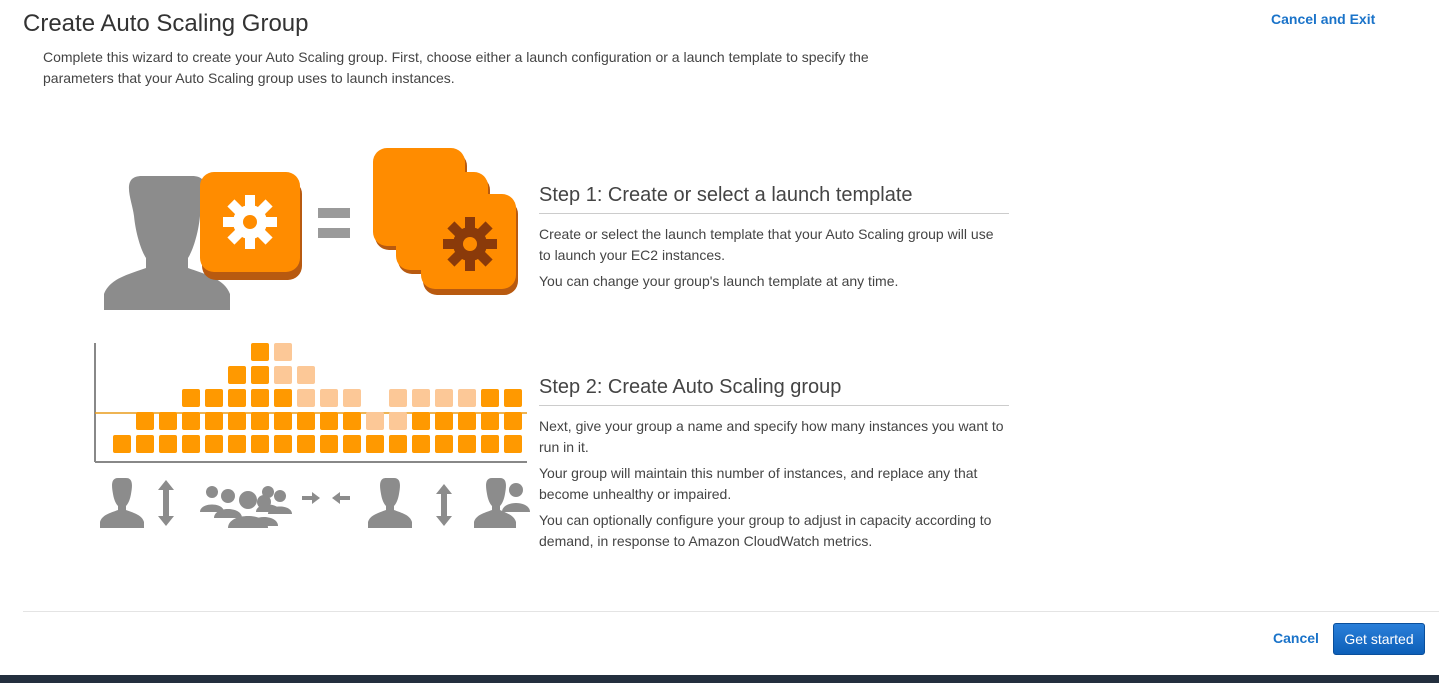 The image size is (1439, 683). I want to click on get-started-button: Get started, so click(1379, 639).